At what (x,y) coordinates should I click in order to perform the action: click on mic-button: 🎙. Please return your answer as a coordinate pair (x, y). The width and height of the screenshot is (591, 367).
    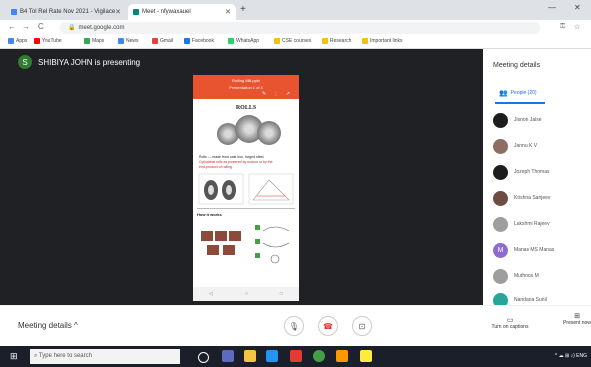
    Looking at the image, I should click on (294, 326).